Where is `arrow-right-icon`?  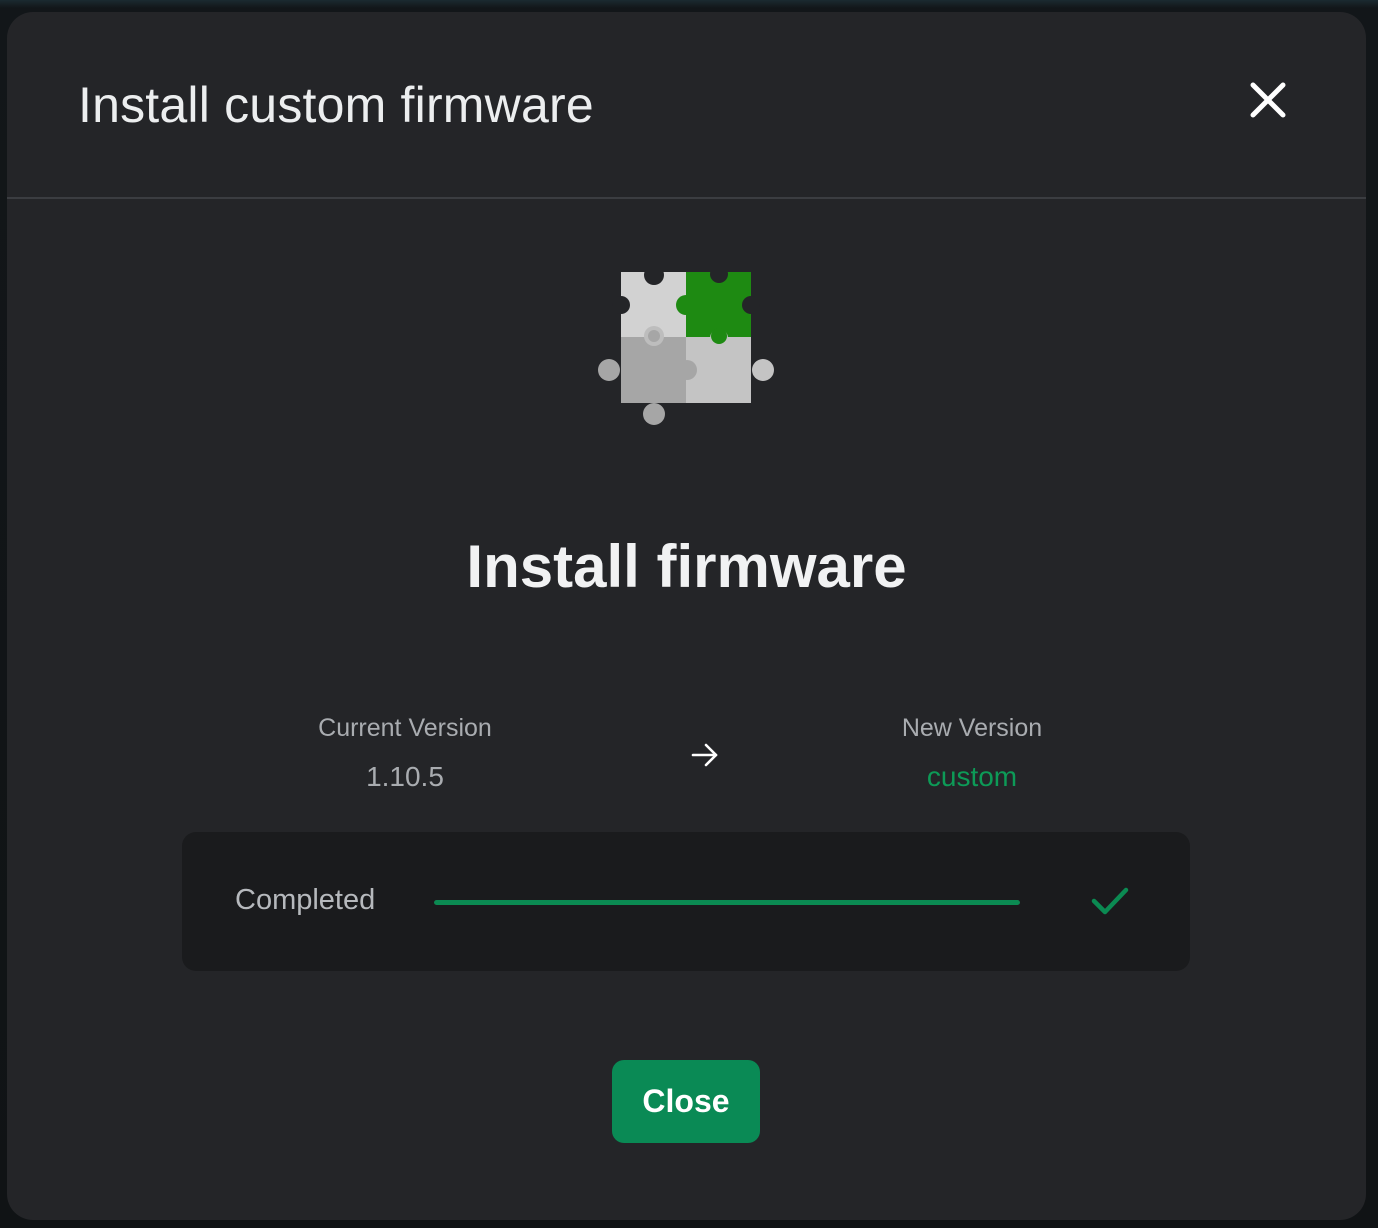
arrow-right-icon is located at coordinates (705, 755).